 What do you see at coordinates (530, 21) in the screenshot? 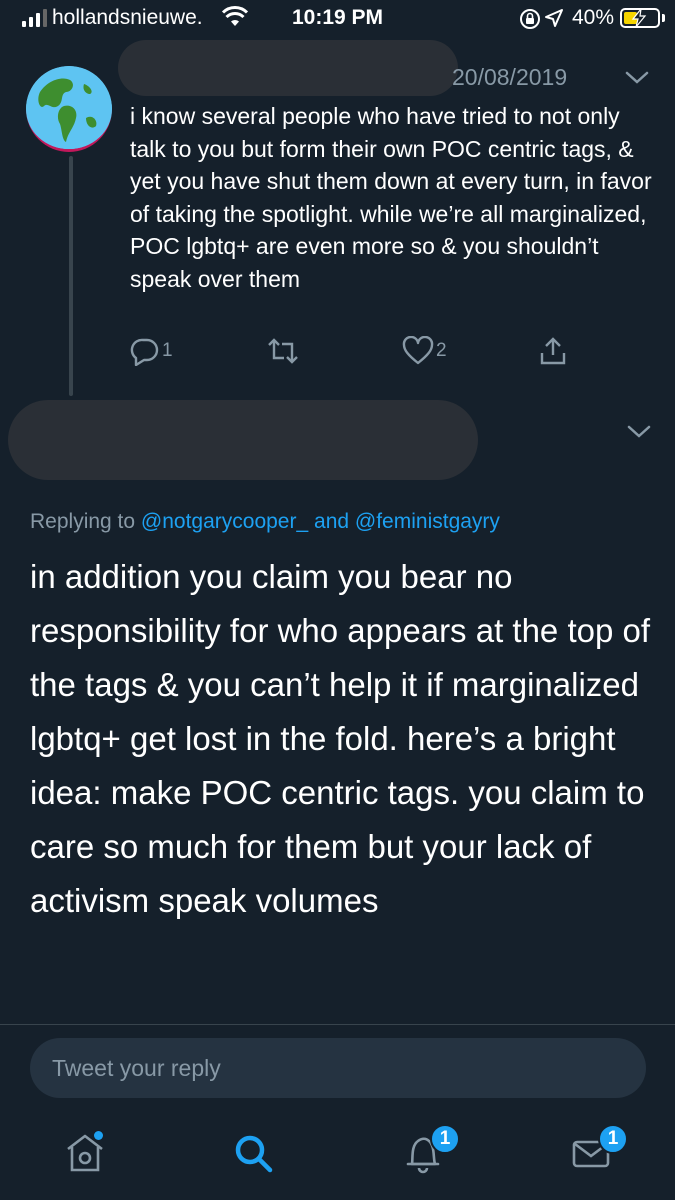
I see `rotation-lock-icon` at bounding box center [530, 21].